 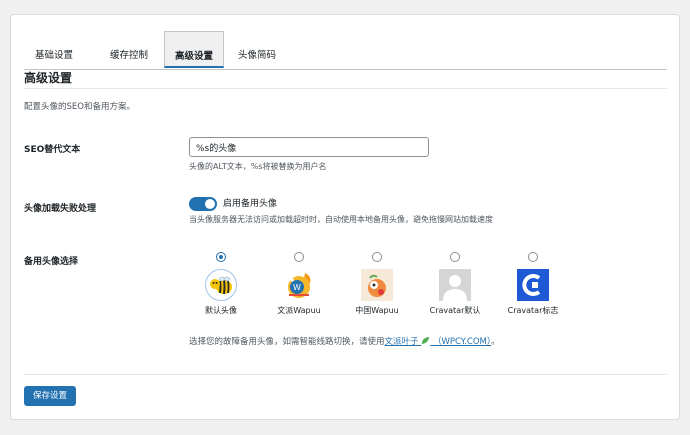 I want to click on bee-avatar-icon, so click(x=221, y=285).